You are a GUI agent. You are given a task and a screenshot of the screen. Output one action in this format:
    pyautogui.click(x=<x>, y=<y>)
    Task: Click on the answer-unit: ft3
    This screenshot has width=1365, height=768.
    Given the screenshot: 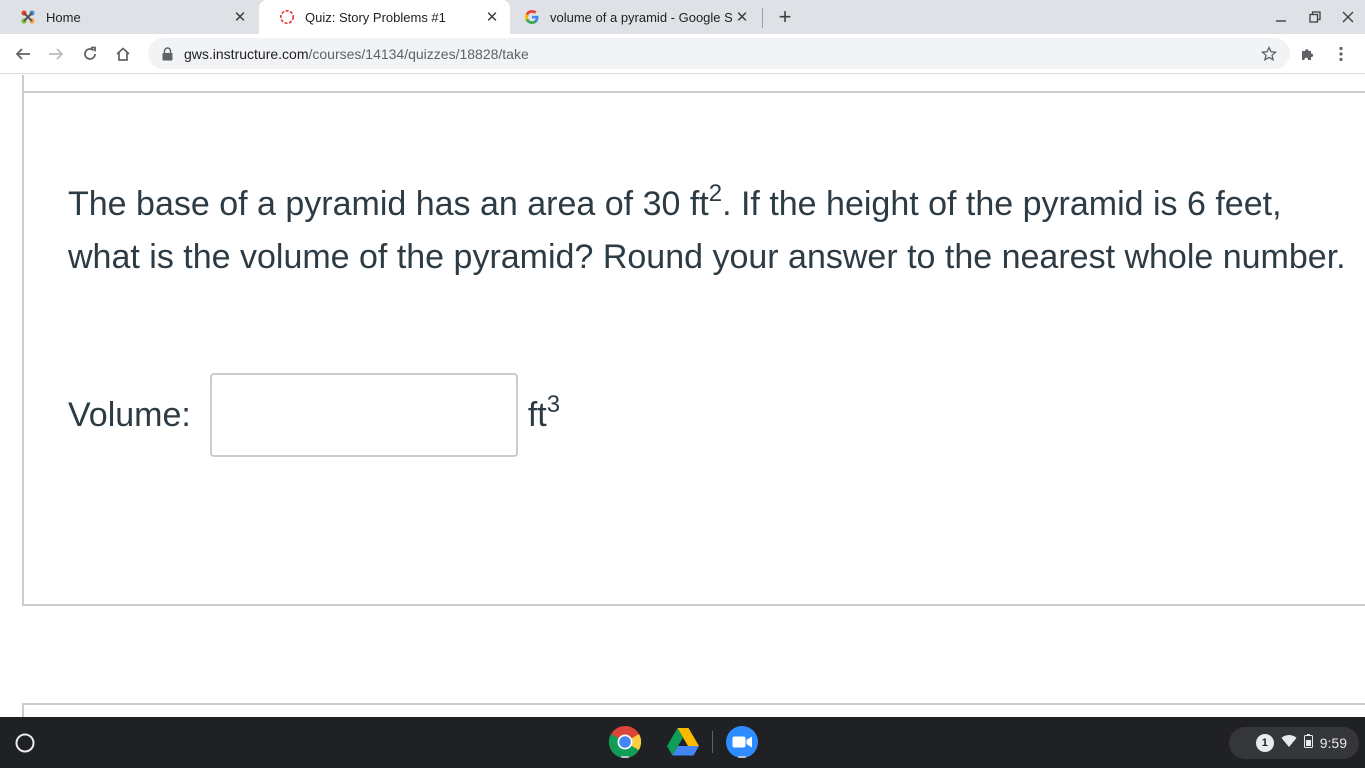 What is the action you would take?
    pyautogui.click(x=543, y=413)
    